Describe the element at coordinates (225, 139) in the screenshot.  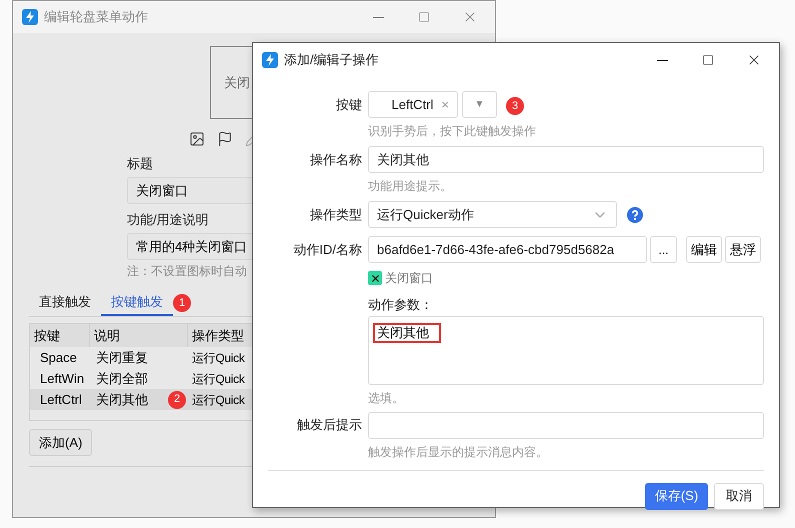
I see `flag-icon` at that location.